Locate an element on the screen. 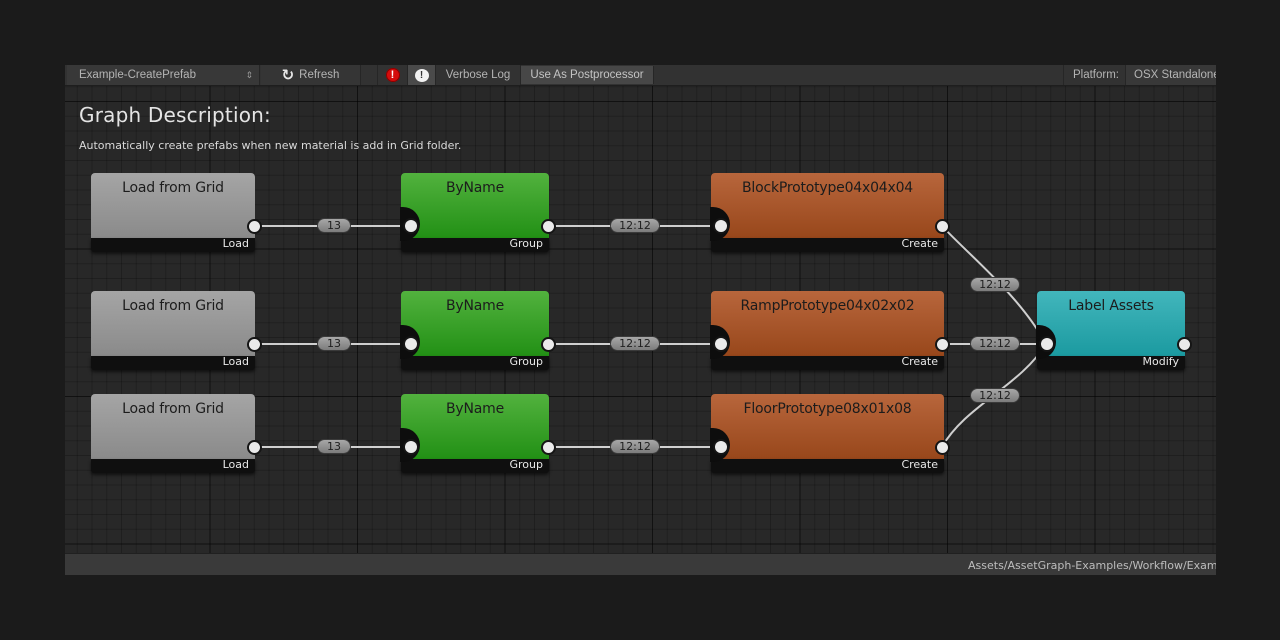 Image resolution: width=1280 pixels, height=640 pixels. show-errors-toggle: ! is located at coordinates (393, 75).